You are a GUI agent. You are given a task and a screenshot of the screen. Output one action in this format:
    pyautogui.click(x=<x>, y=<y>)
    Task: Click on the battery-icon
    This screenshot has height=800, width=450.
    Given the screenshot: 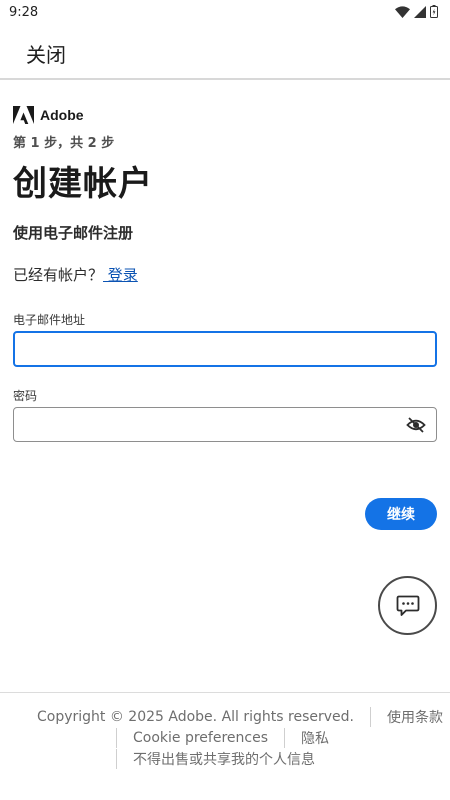 What is the action you would take?
    pyautogui.click(x=434, y=11)
    